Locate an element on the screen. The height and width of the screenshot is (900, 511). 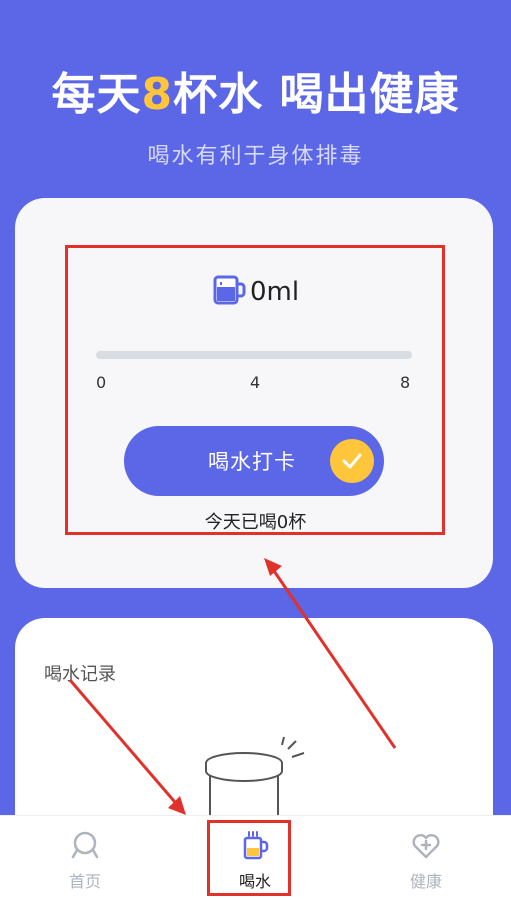
title-number: 8 is located at coordinates (157, 94).